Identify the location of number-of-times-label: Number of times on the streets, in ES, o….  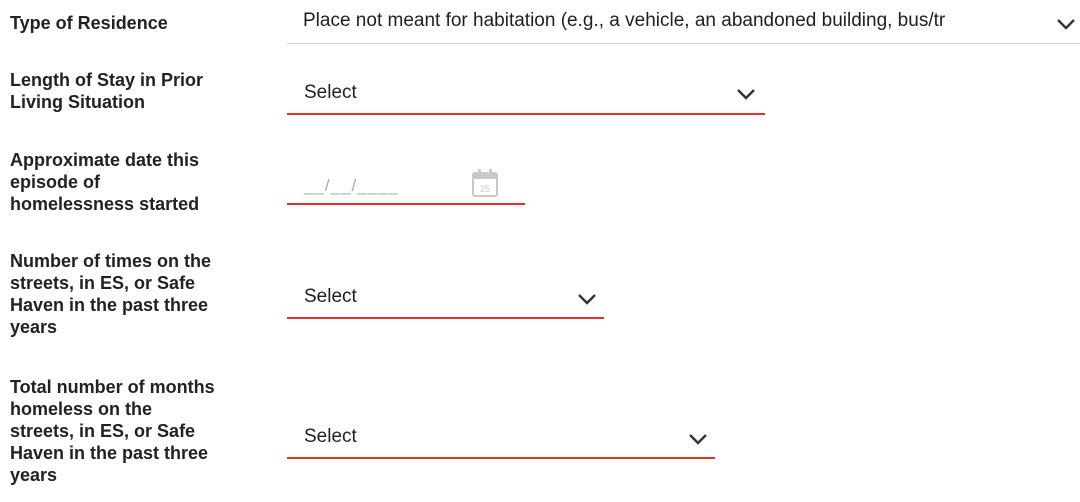
(110, 294).